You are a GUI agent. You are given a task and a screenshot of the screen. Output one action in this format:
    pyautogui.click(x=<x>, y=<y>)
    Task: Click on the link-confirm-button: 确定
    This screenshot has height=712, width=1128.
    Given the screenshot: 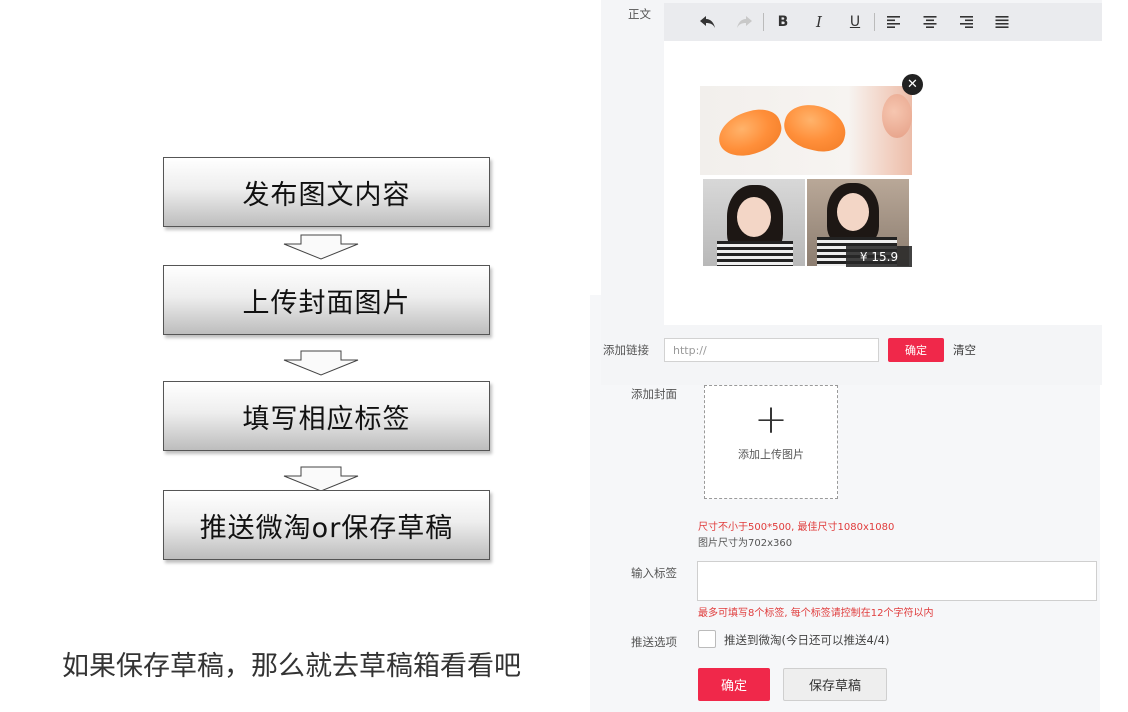 What is the action you would take?
    pyautogui.click(x=916, y=350)
    